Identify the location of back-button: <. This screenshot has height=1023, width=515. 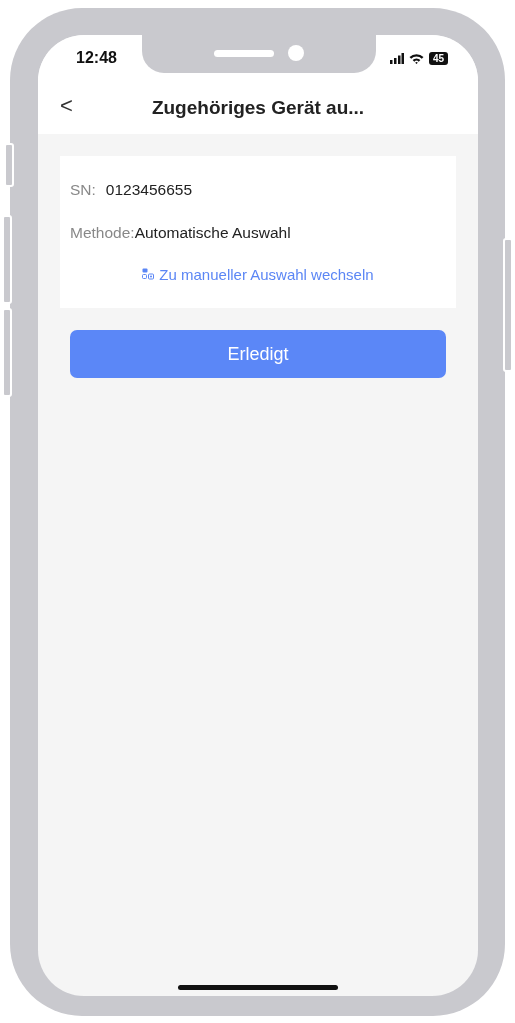
(66, 106).